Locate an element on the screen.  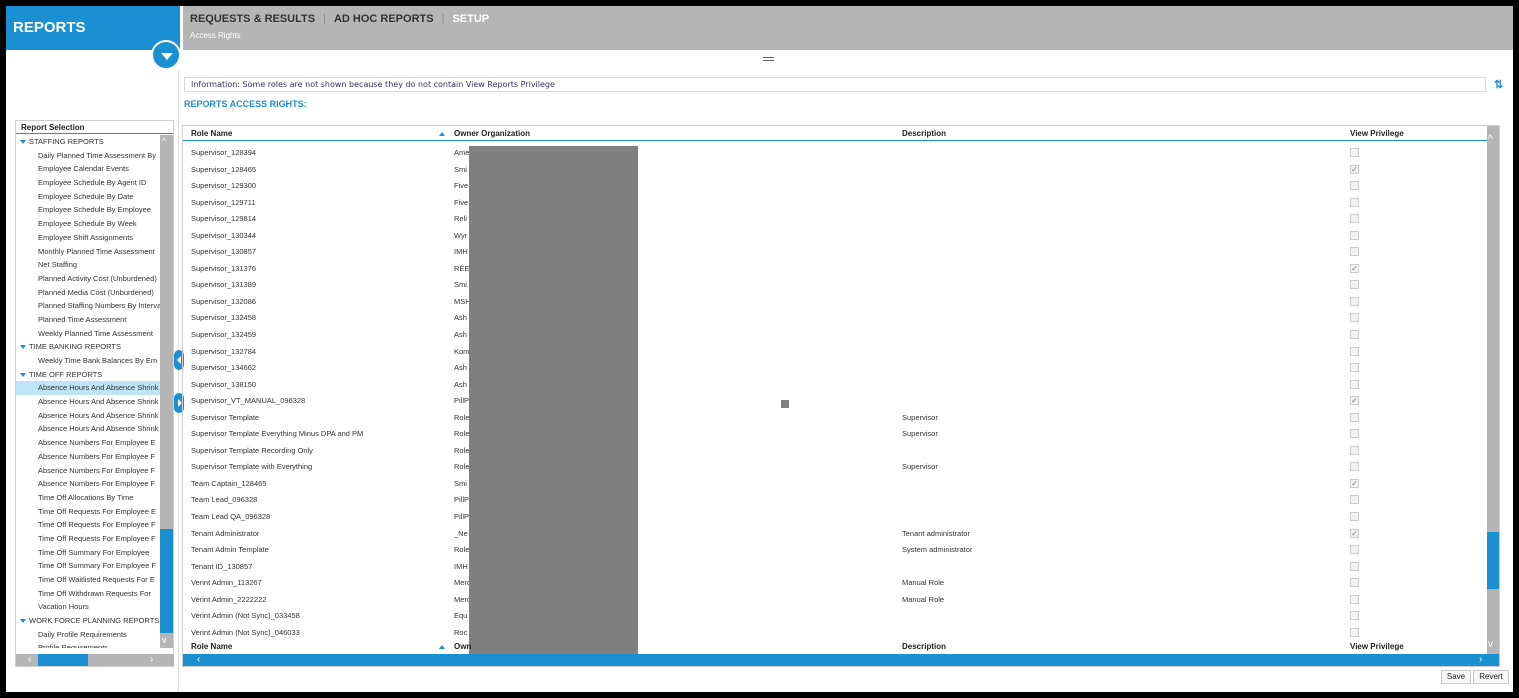
table-row: Verint Admin (Not Sync)_033458 Equ is located at coordinates (836, 615).